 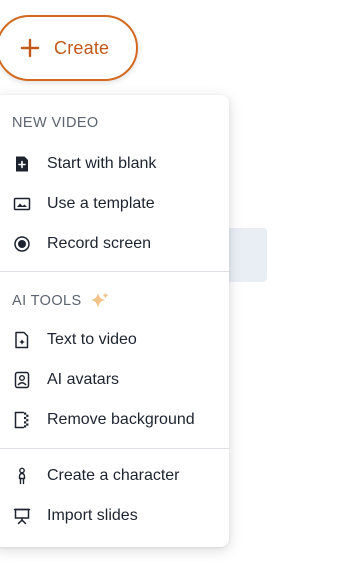 What do you see at coordinates (22, 420) in the screenshot?
I see `remove-background-icon` at bounding box center [22, 420].